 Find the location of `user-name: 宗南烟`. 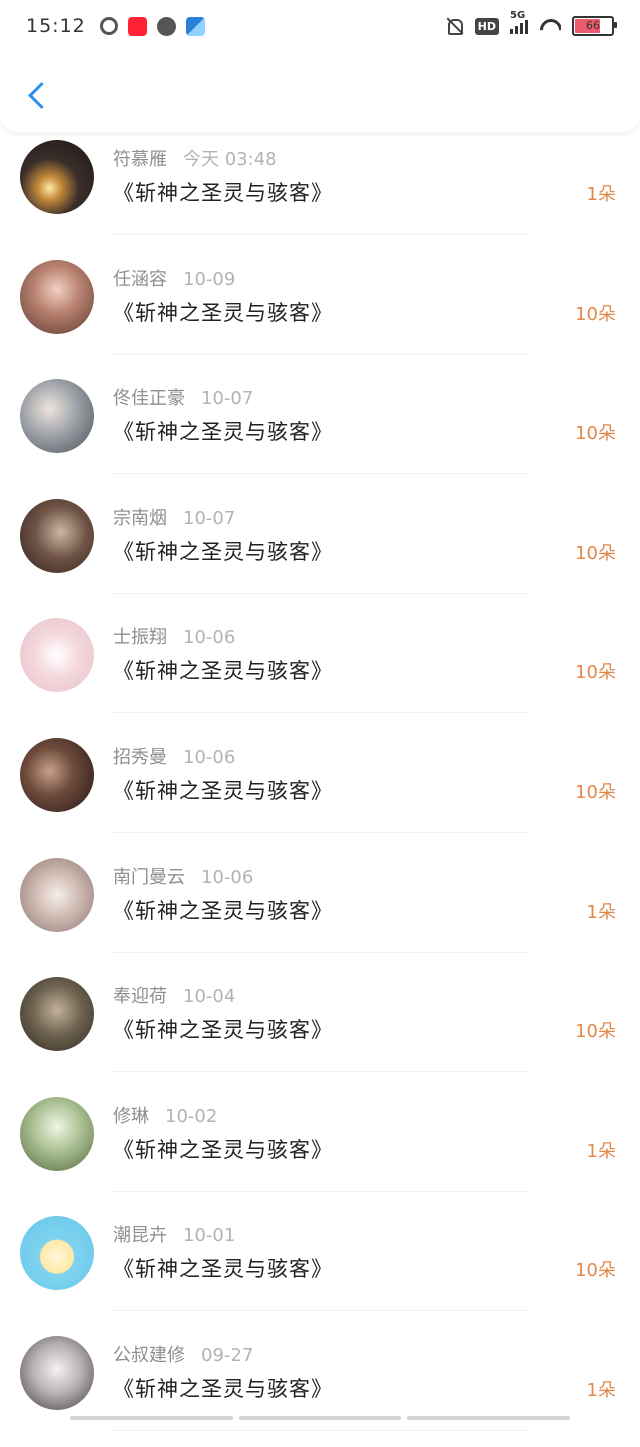

user-name: 宗南烟 is located at coordinates (140, 518).